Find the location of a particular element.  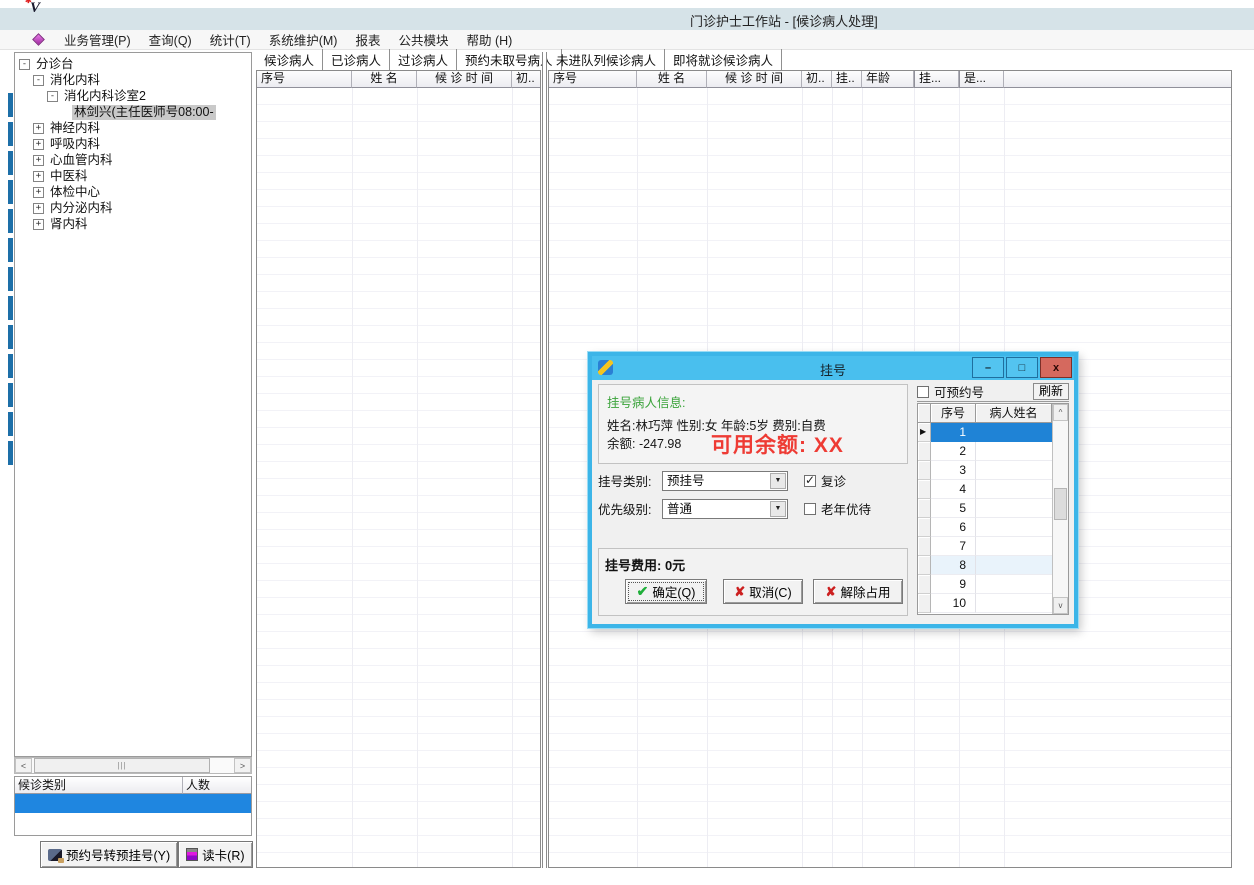

reg-type-select: 预挂号 ▼ is located at coordinates (725, 480).